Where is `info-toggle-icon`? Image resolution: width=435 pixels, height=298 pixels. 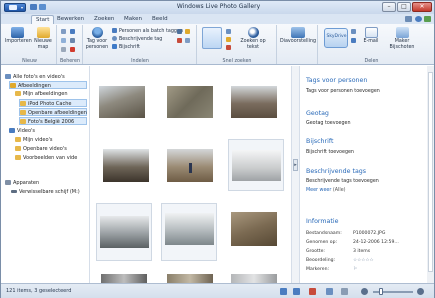 info-toggle-icon is located at coordinates (344, 291).